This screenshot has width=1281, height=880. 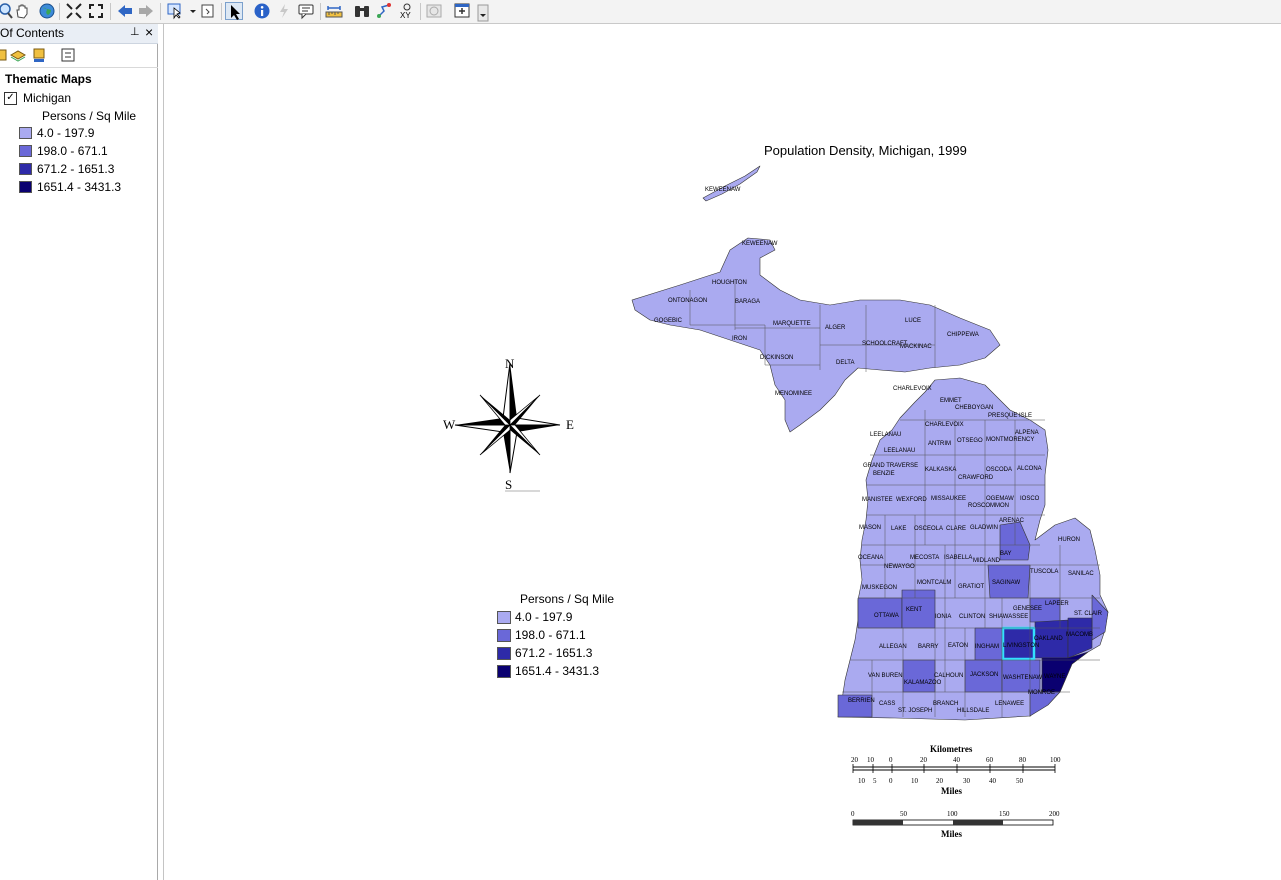 What do you see at coordinates (845, 363) in the screenshot?
I see `county-label: DELTA` at bounding box center [845, 363].